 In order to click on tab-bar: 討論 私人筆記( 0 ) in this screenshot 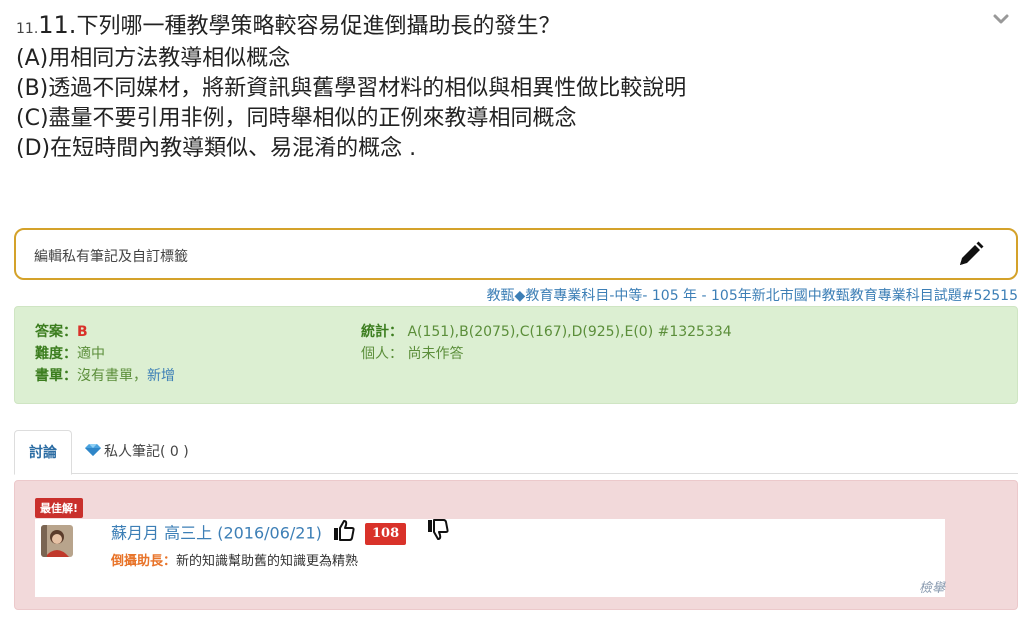, I will do `click(516, 452)`.